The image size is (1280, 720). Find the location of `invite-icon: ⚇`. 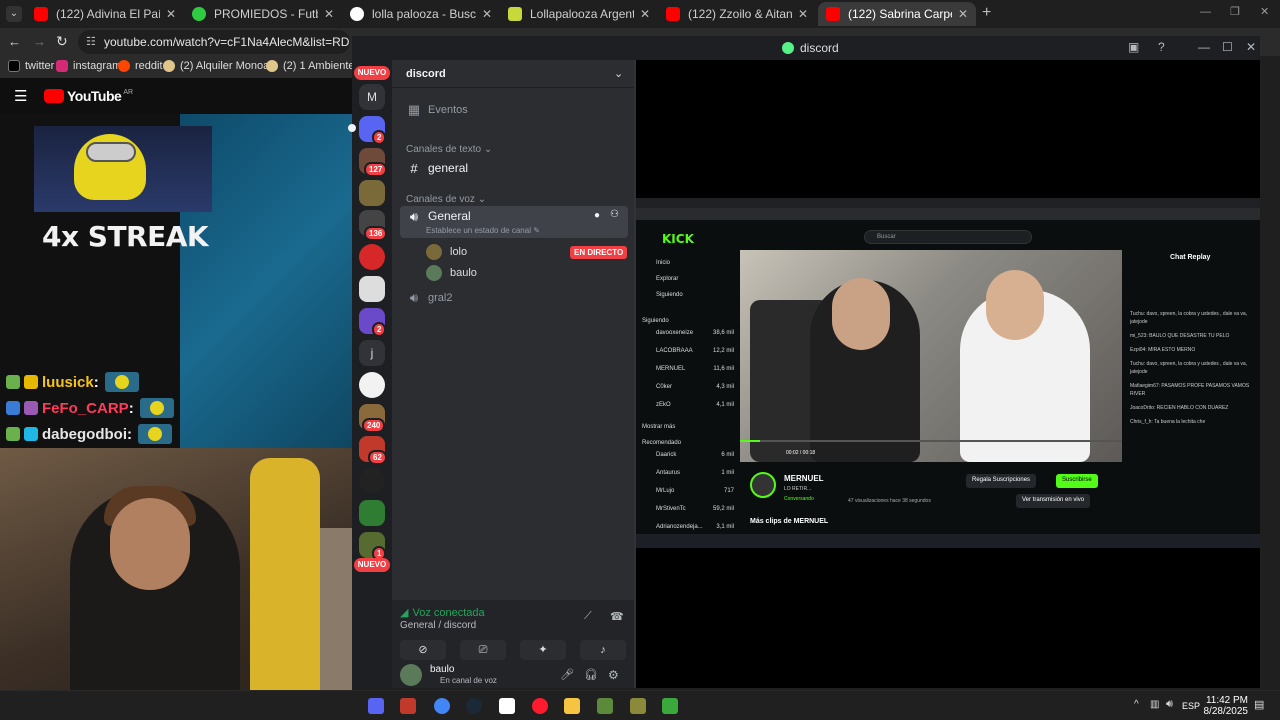

invite-icon: ⚇ is located at coordinates (614, 214).